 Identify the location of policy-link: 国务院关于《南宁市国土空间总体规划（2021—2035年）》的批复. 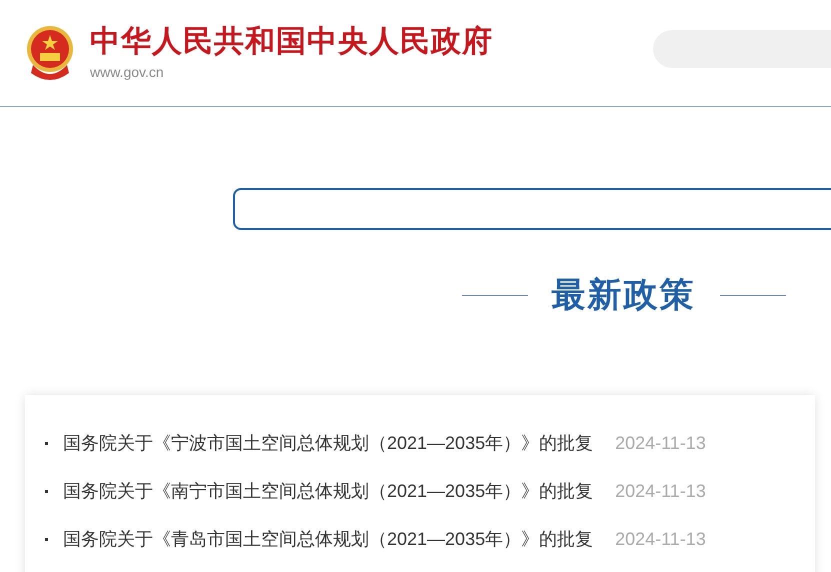
(328, 491).